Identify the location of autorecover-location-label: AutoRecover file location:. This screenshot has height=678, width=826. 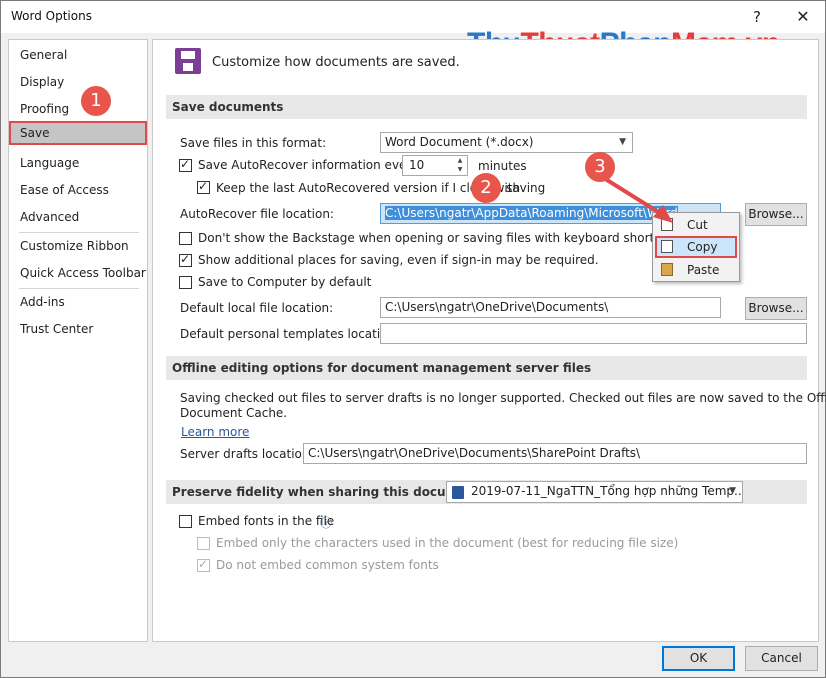
(257, 214).